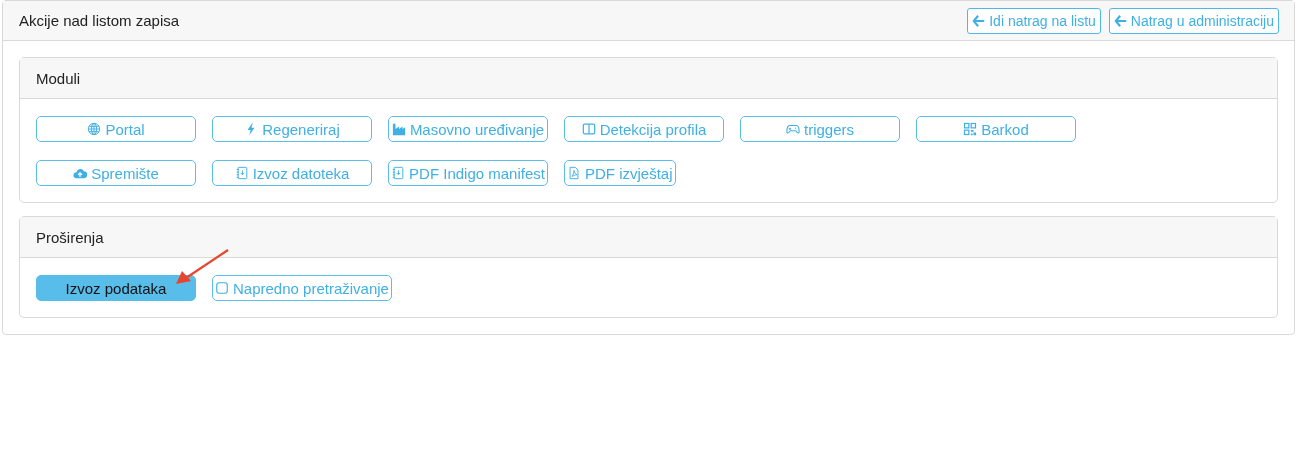 Image resolution: width=1311 pixels, height=476 pixels. Describe the element at coordinates (292, 129) in the screenshot. I see `action-button: Regeneriraj` at that location.